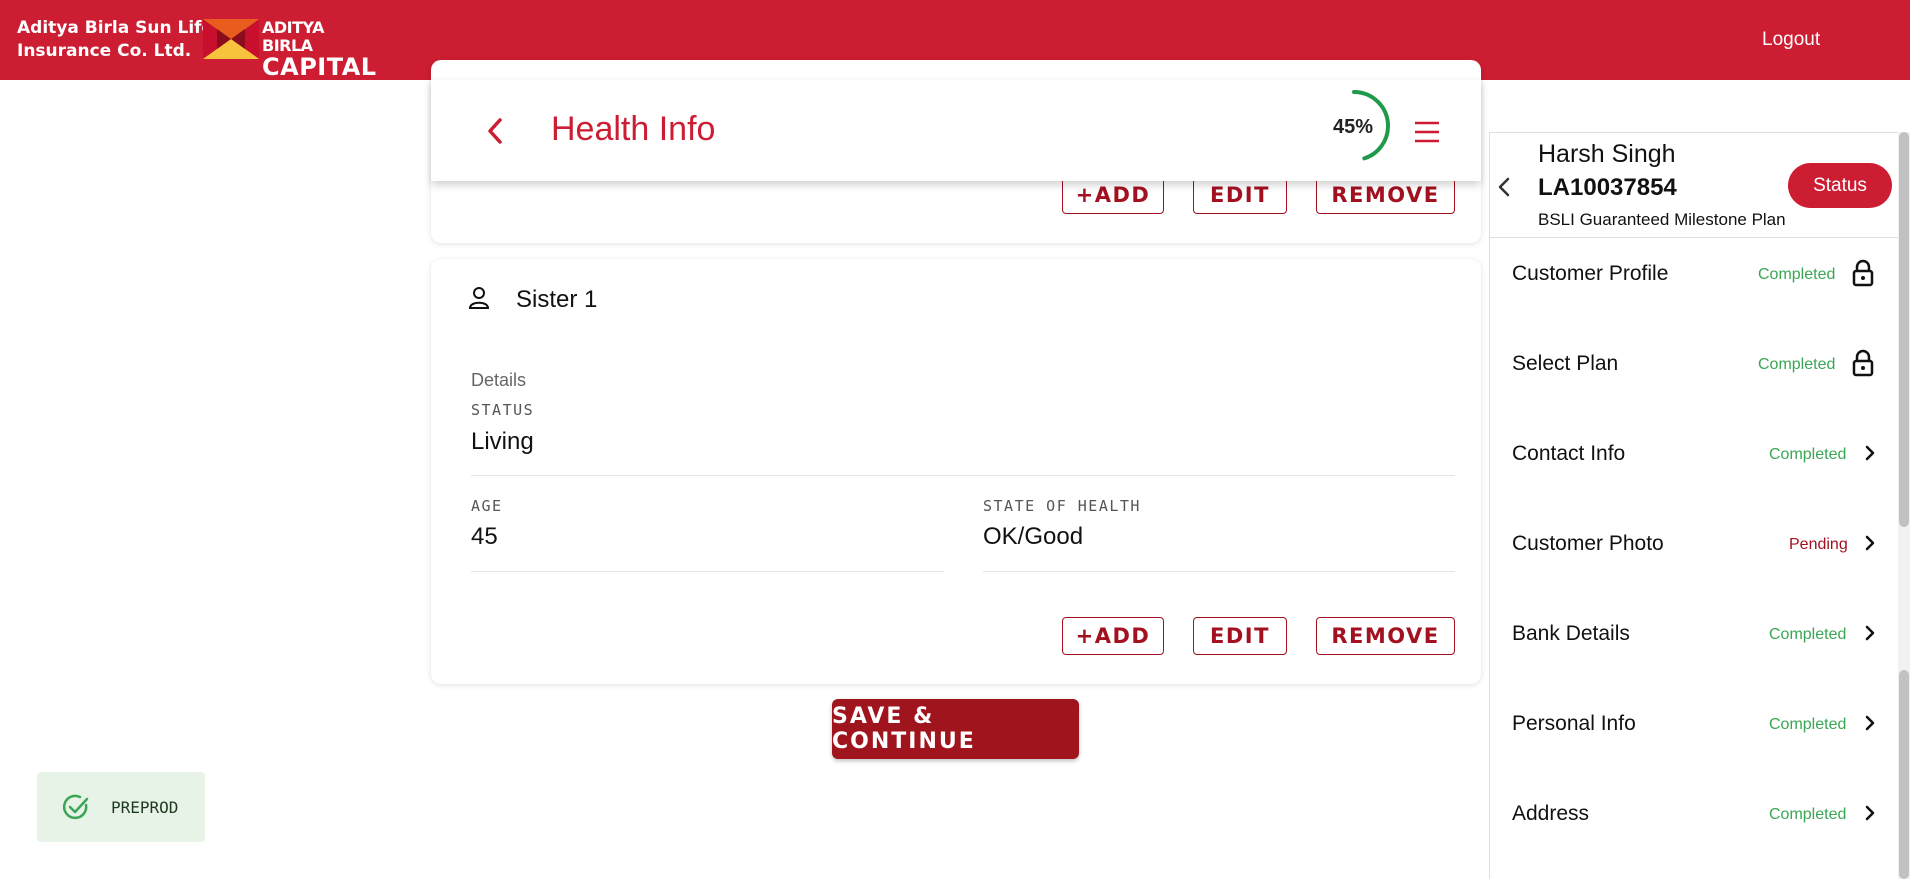 The height and width of the screenshot is (879, 1920). I want to click on company-name: Aditya Birla Sun Life Insurance Co. Ltd., so click(115, 40).